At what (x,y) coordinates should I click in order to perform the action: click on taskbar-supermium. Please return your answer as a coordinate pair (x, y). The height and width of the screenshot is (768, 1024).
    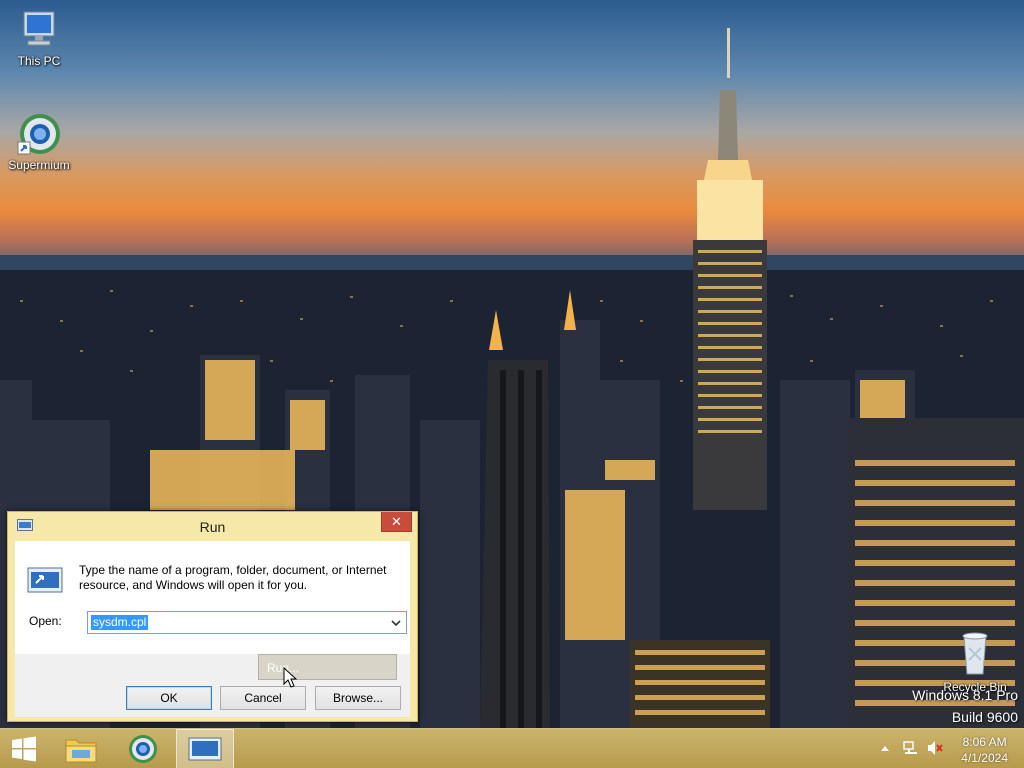
    Looking at the image, I should click on (143, 748).